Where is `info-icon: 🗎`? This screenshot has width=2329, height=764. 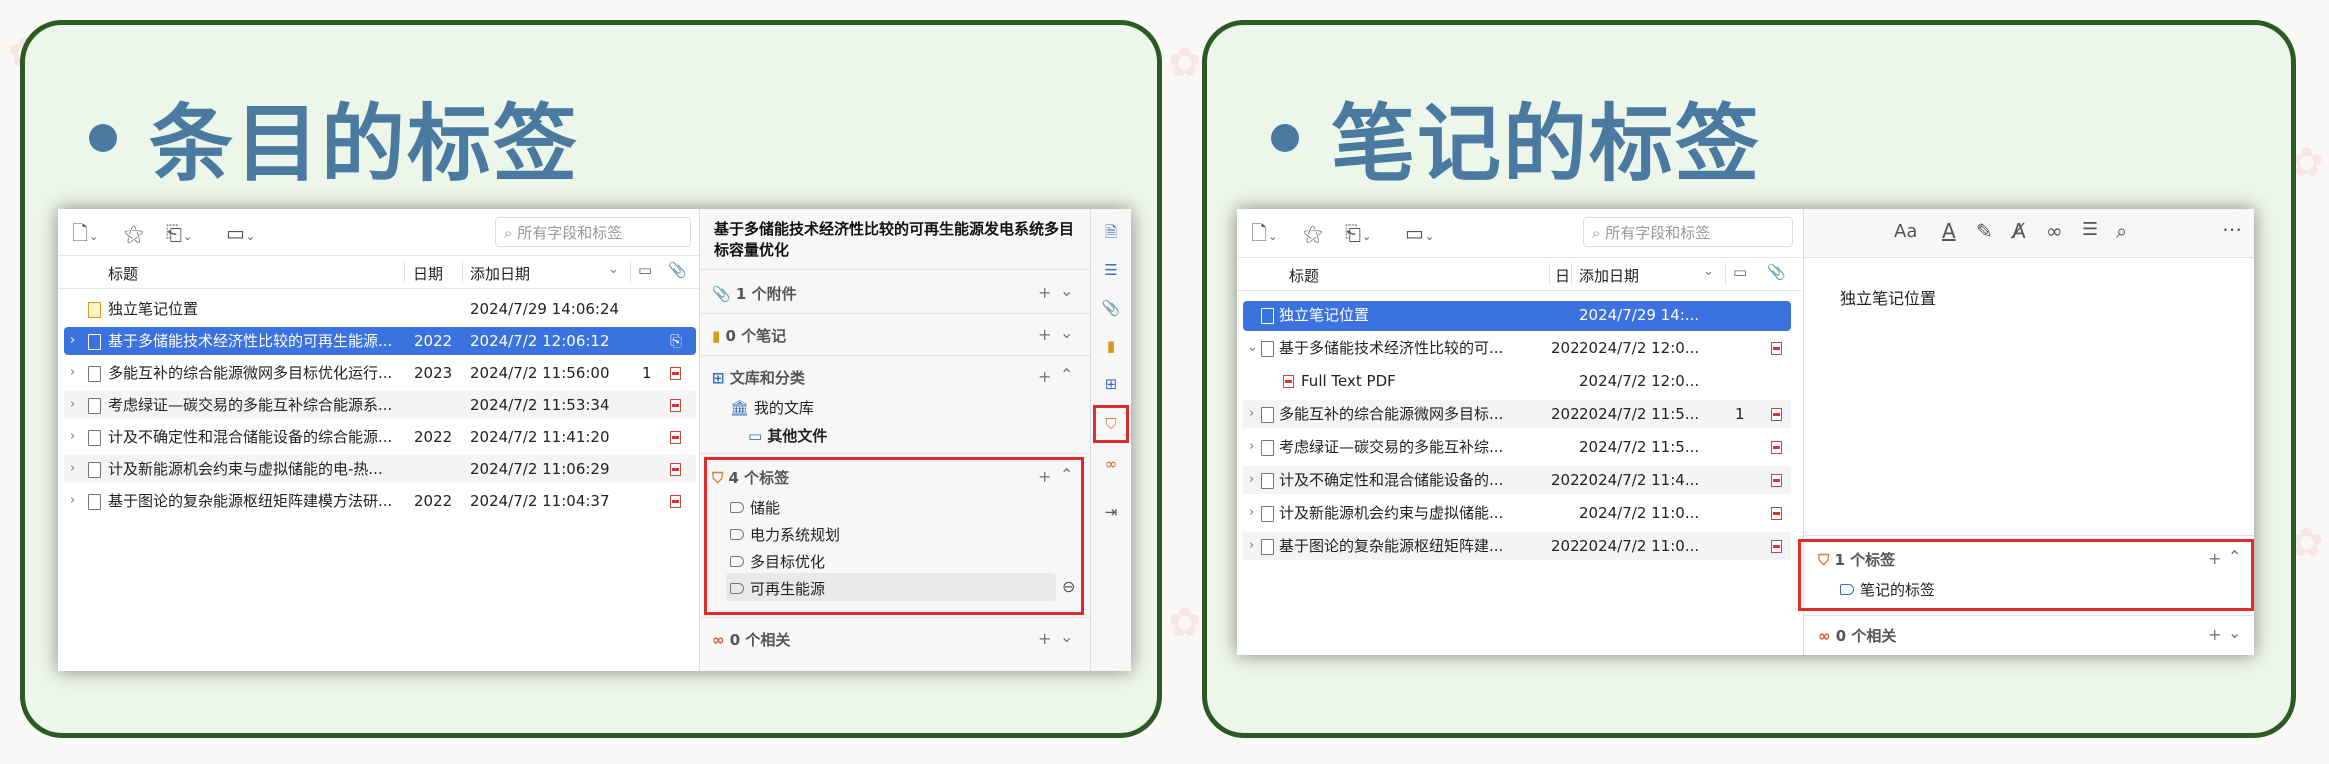
info-icon: 🗎 is located at coordinates (1111, 232).